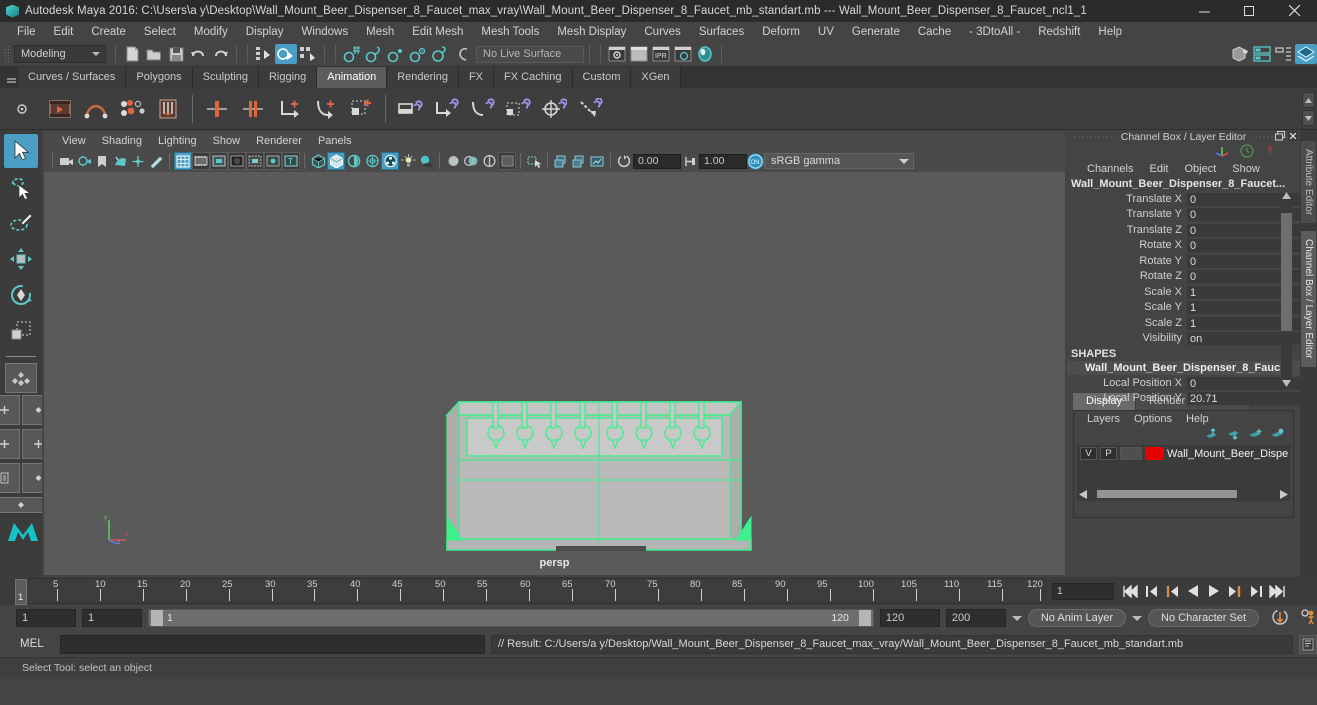 This screenshot has height=705, width=1317. Describe the element at coordinates (1154, 453) in the screenshot. I see `layer-color-swatch` at that location.